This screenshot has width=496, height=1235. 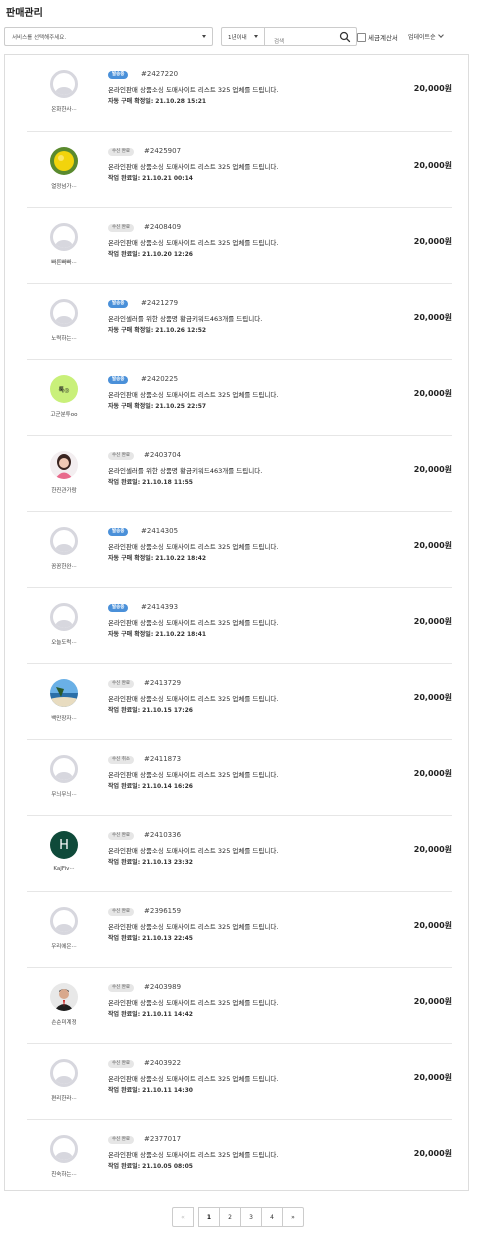 What do you see at coordinates (150, 1090) in the screenshot?
I see `order-date: 작업 완료일: 21.10.11 14:30` at bounding box center [150, 1090].